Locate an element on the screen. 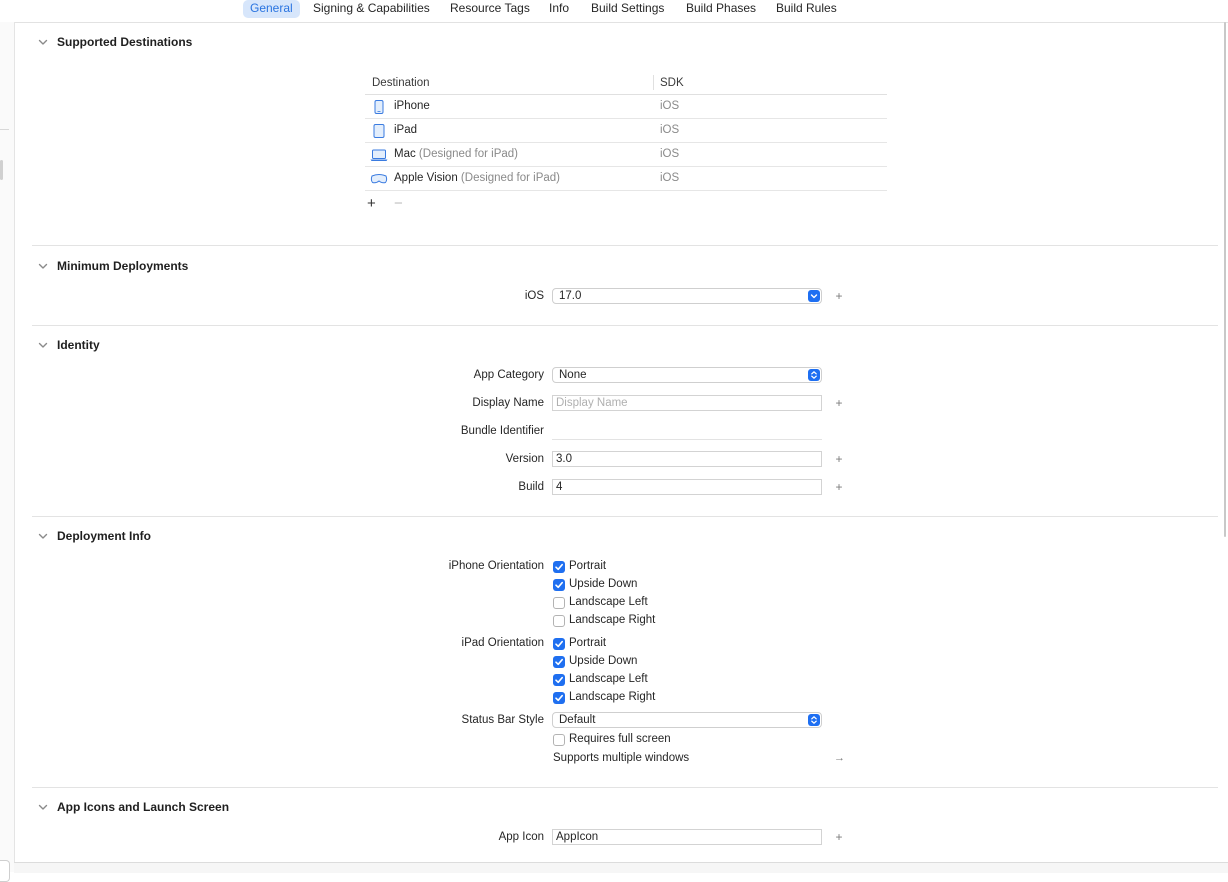 The height and width of the screenshot is (882, 1228). destination-name: iPhone is located at coordinates (412, 106).